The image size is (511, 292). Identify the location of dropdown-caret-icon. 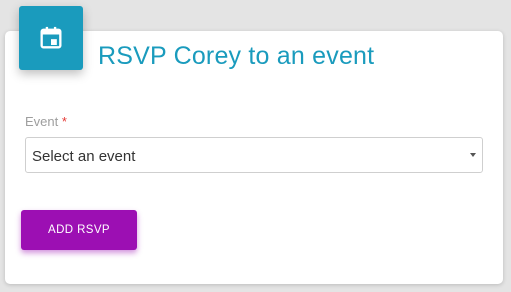
(473, 155).